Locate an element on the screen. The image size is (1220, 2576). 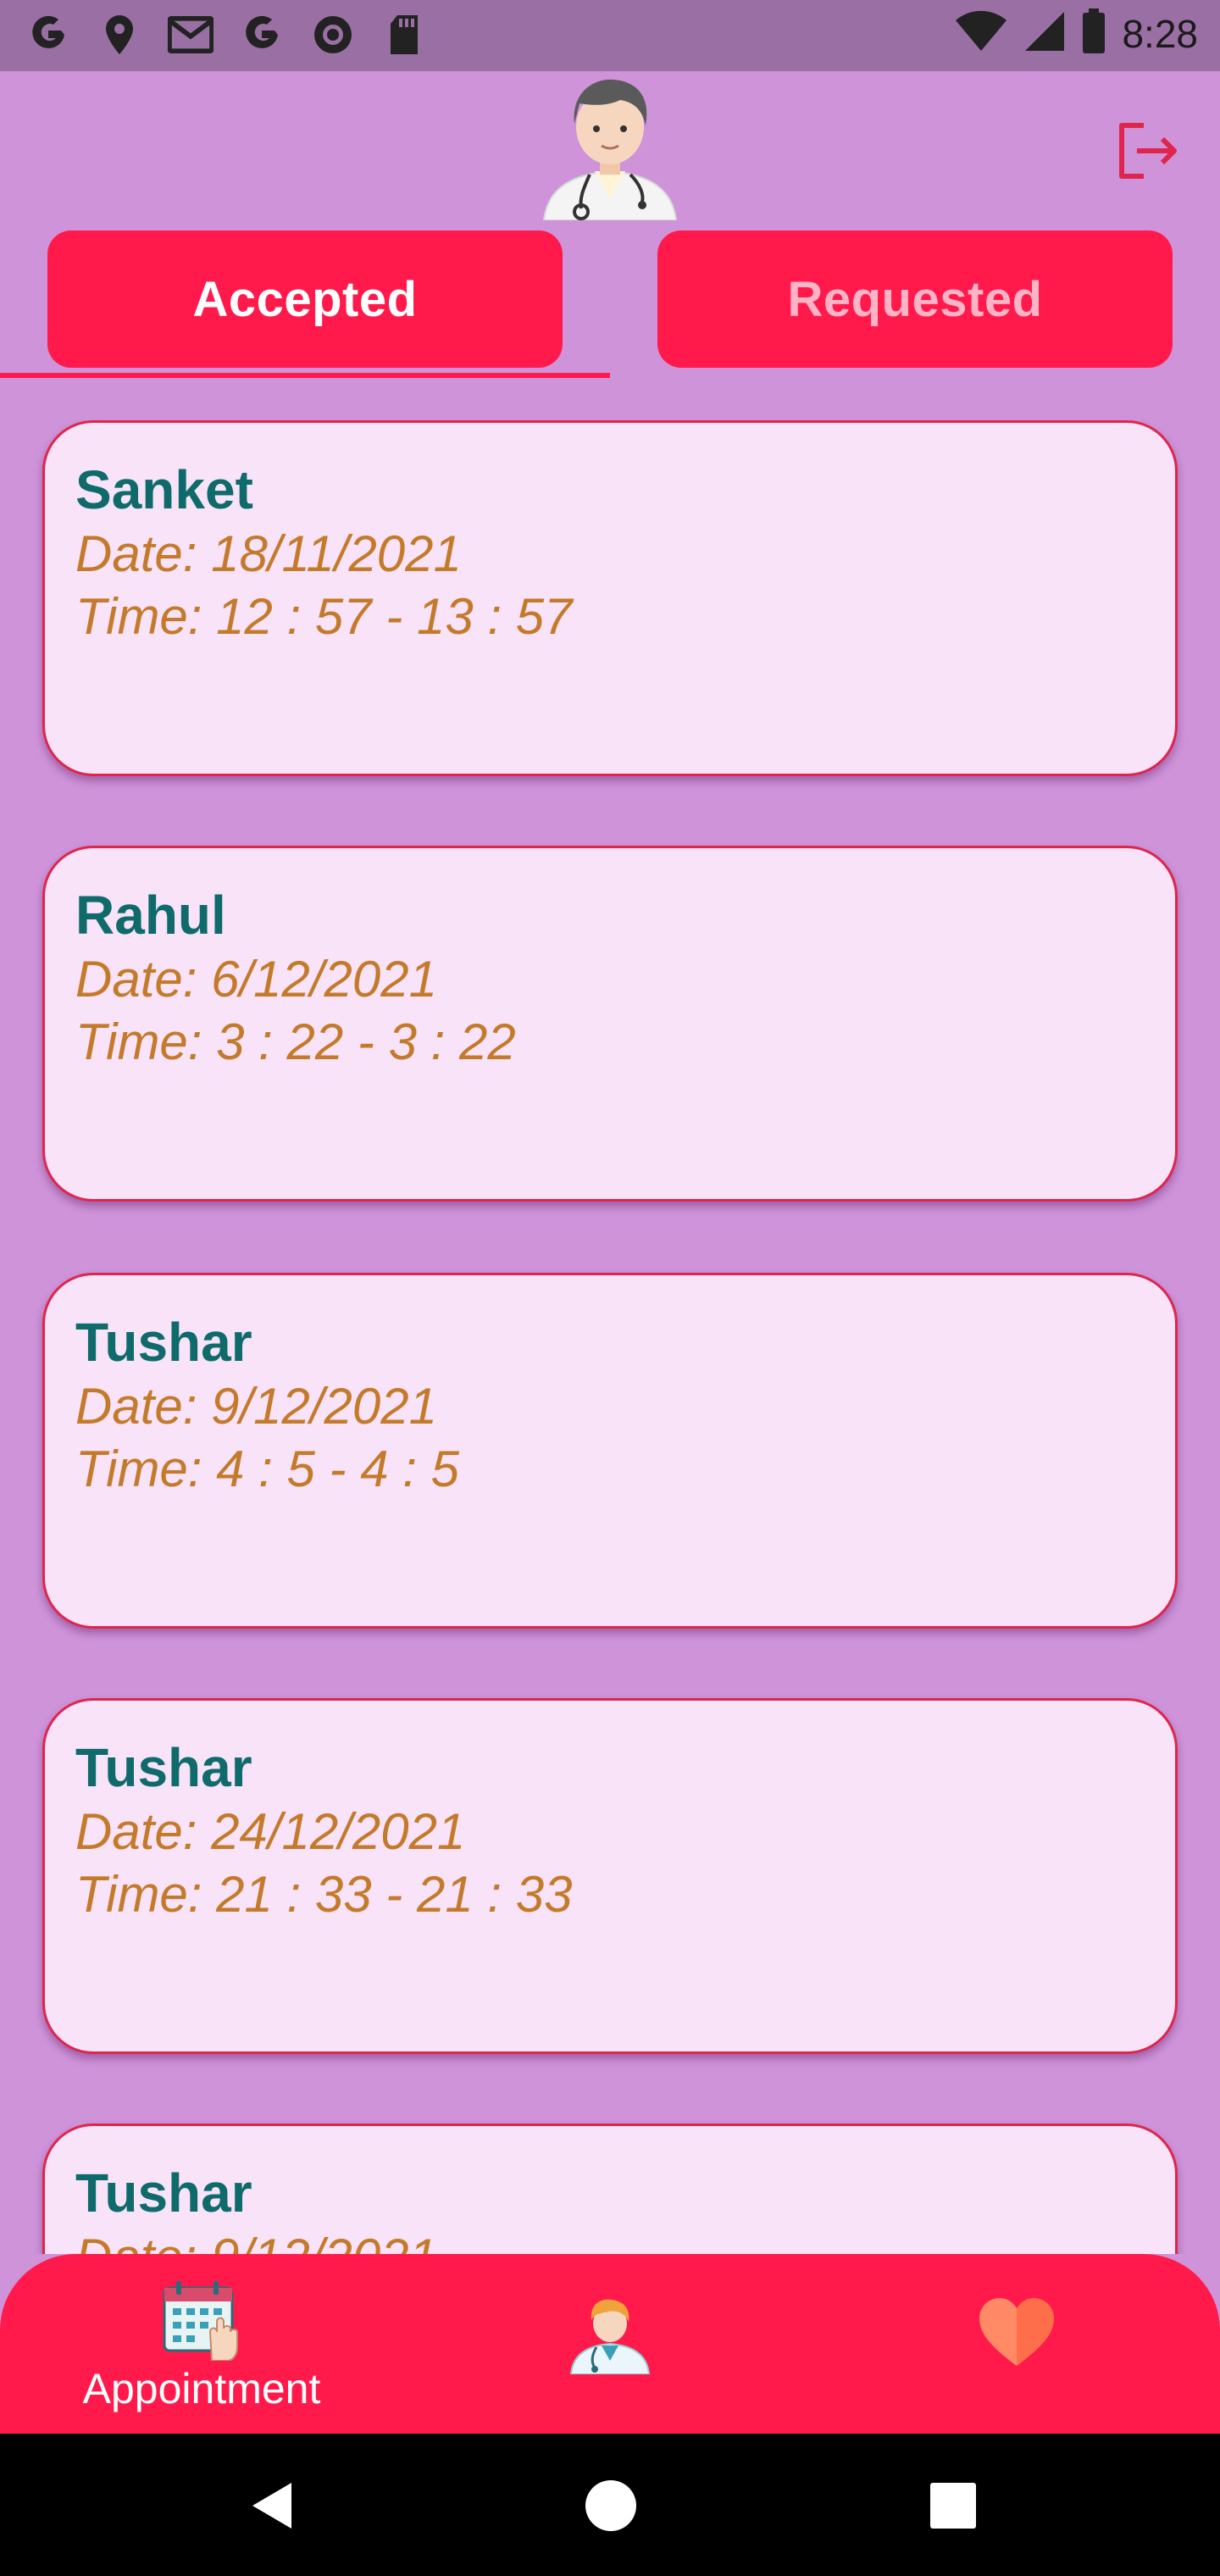
tab-accepted: Accepted is located at coordinates (305, 299).